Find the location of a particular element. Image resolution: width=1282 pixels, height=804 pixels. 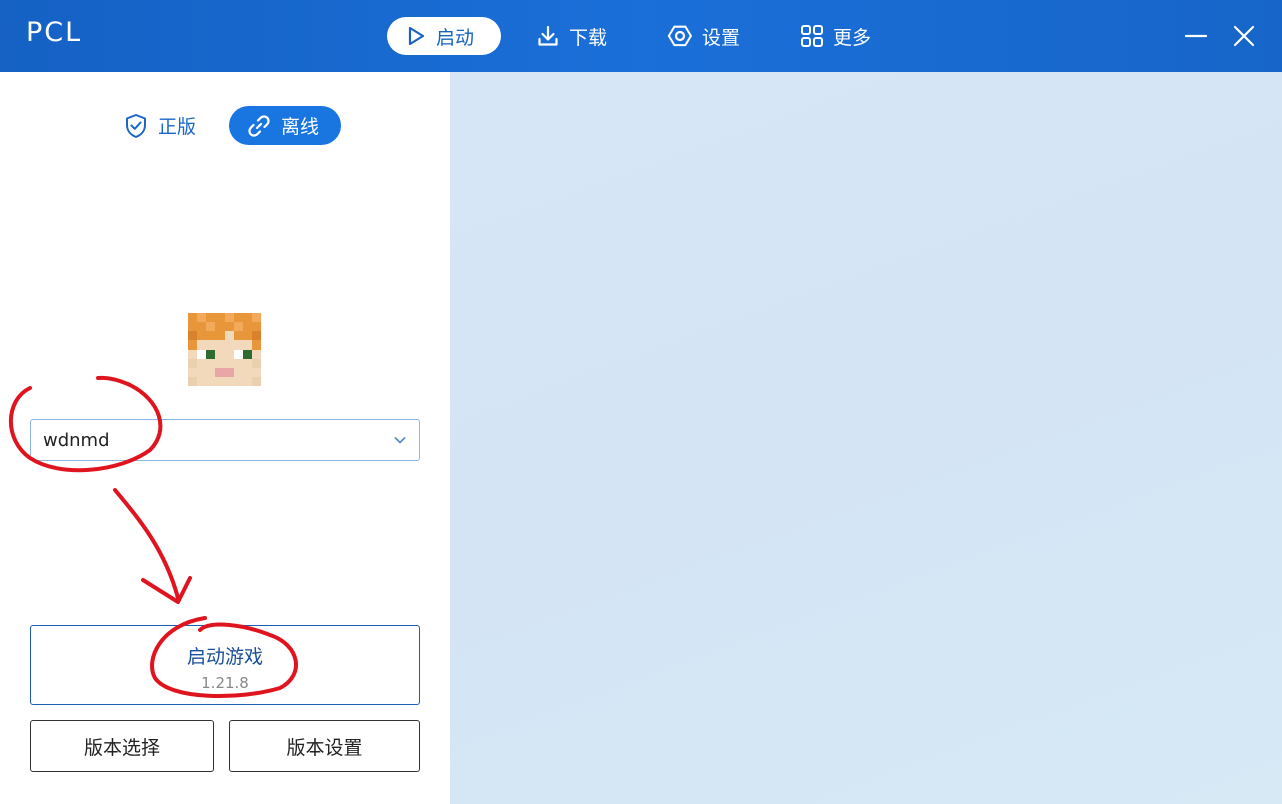

nav-settings: 设置 is located at coordinates (703, 36).